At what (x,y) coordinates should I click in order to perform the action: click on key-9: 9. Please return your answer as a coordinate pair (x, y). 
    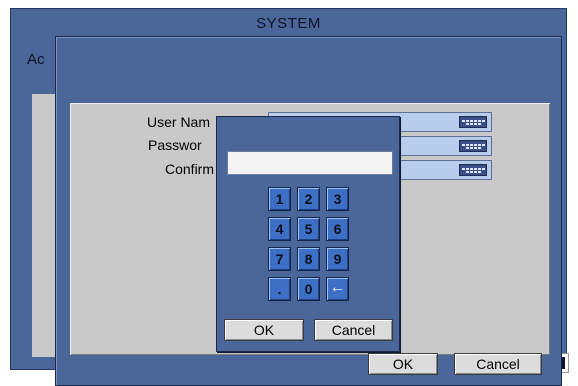
    Looking at the image, I should click on (337, 259).